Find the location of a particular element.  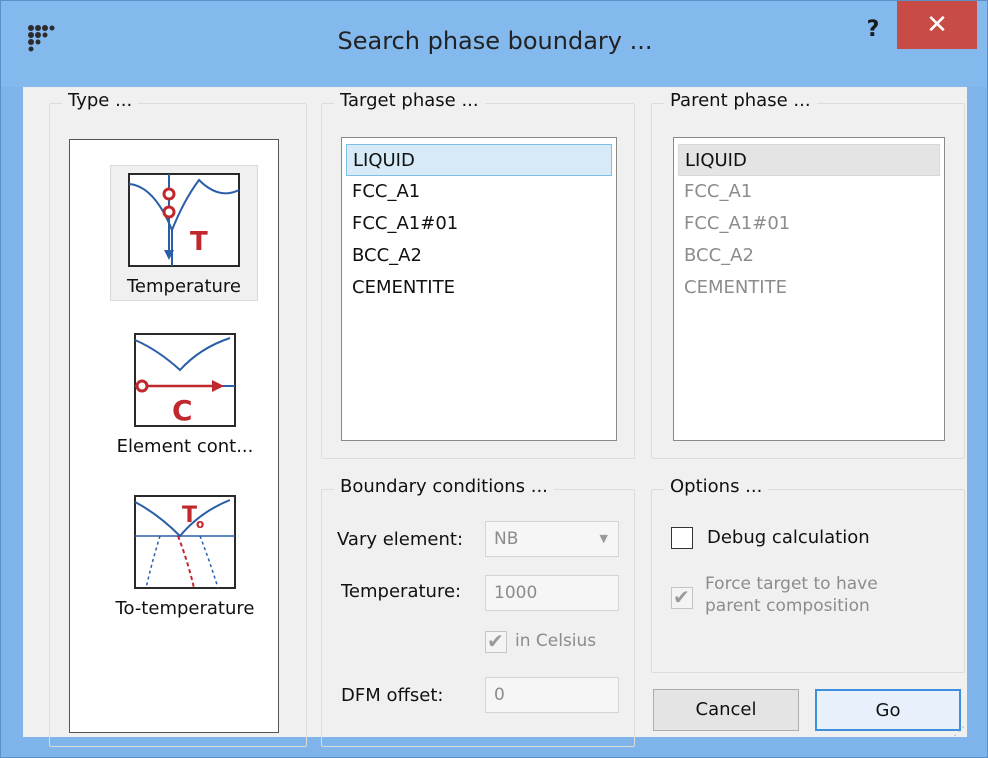

vary-element-value: NB is located at coordinates (506, 539).